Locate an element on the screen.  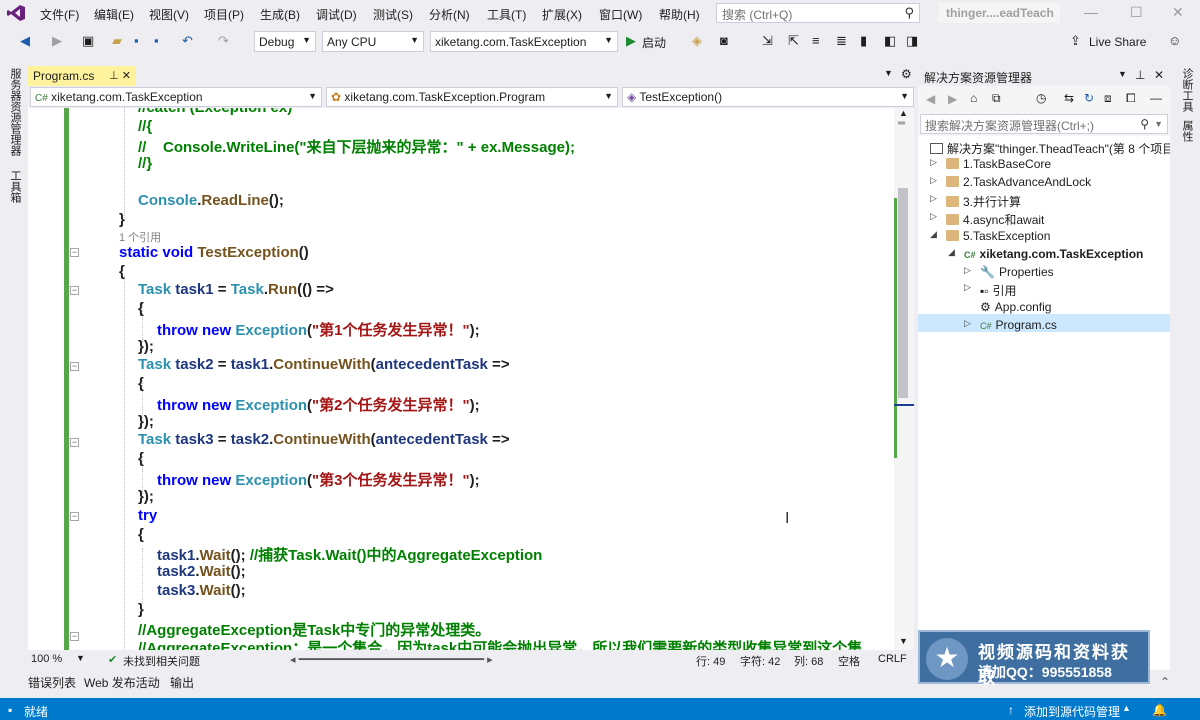
chevron-down-icon: ▼ is located at coordinates (1122, 74).